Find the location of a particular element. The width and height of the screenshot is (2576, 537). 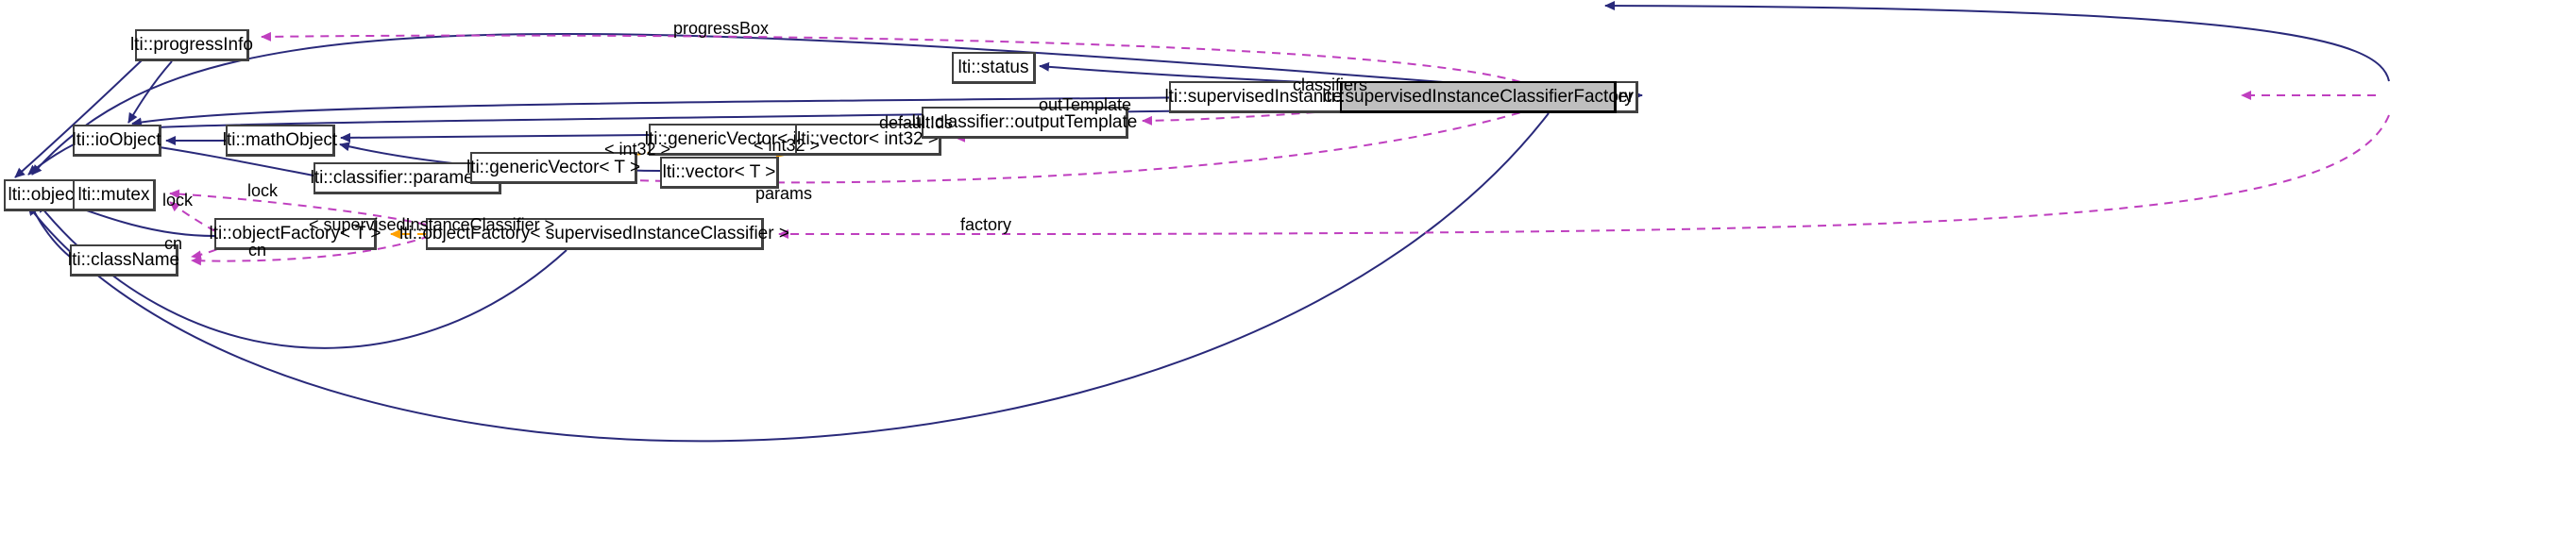

edge-label-template-supervised-instance-classifier: < supervisedInstanceClassifier > is located at coordinates (432, 224).